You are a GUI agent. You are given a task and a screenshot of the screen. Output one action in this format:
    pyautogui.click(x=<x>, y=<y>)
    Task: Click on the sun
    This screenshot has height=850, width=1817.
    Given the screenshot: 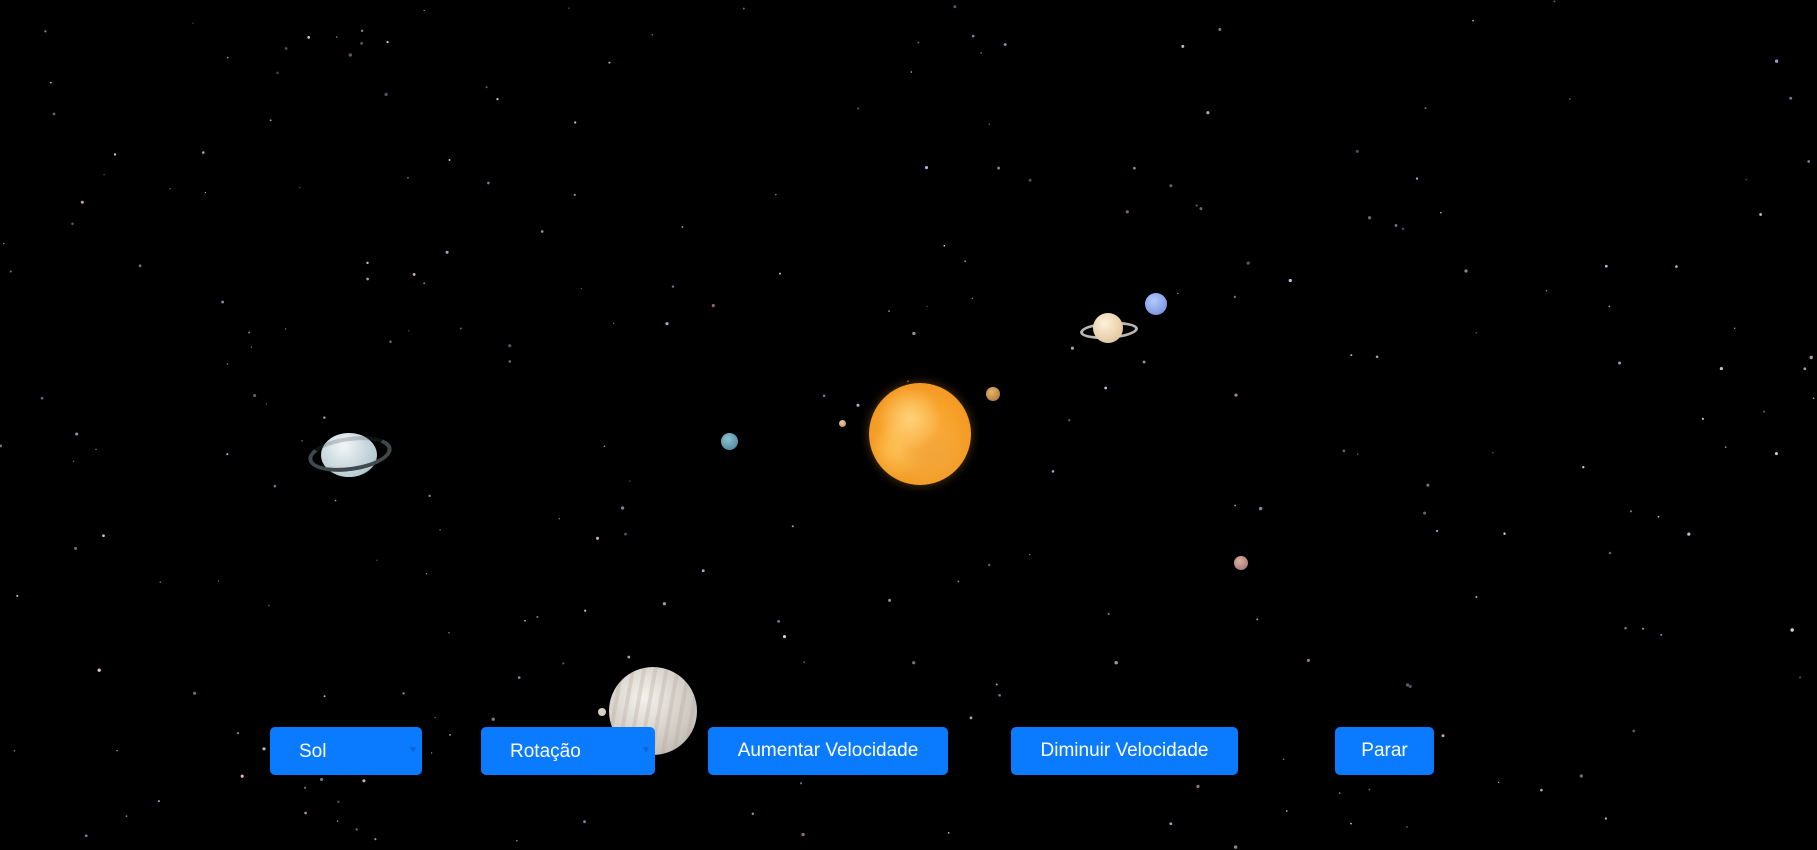 What is the action you would take?
    pyautogui.click(x=920, y=434)
    